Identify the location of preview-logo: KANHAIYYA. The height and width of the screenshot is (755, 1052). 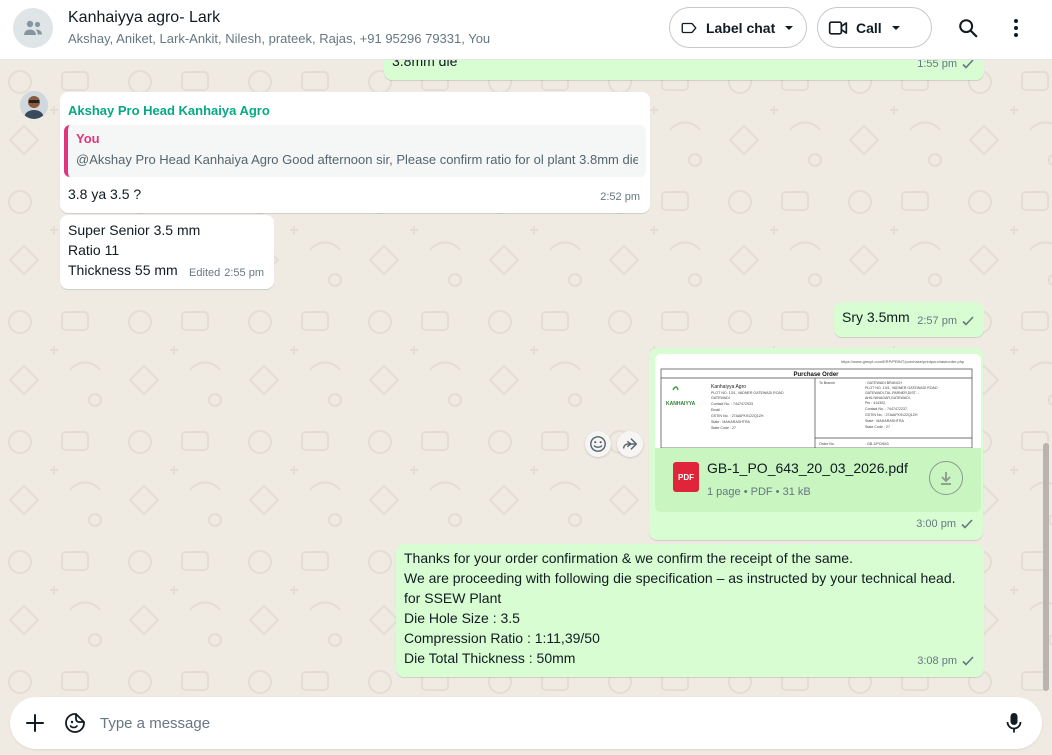
(681, 404).